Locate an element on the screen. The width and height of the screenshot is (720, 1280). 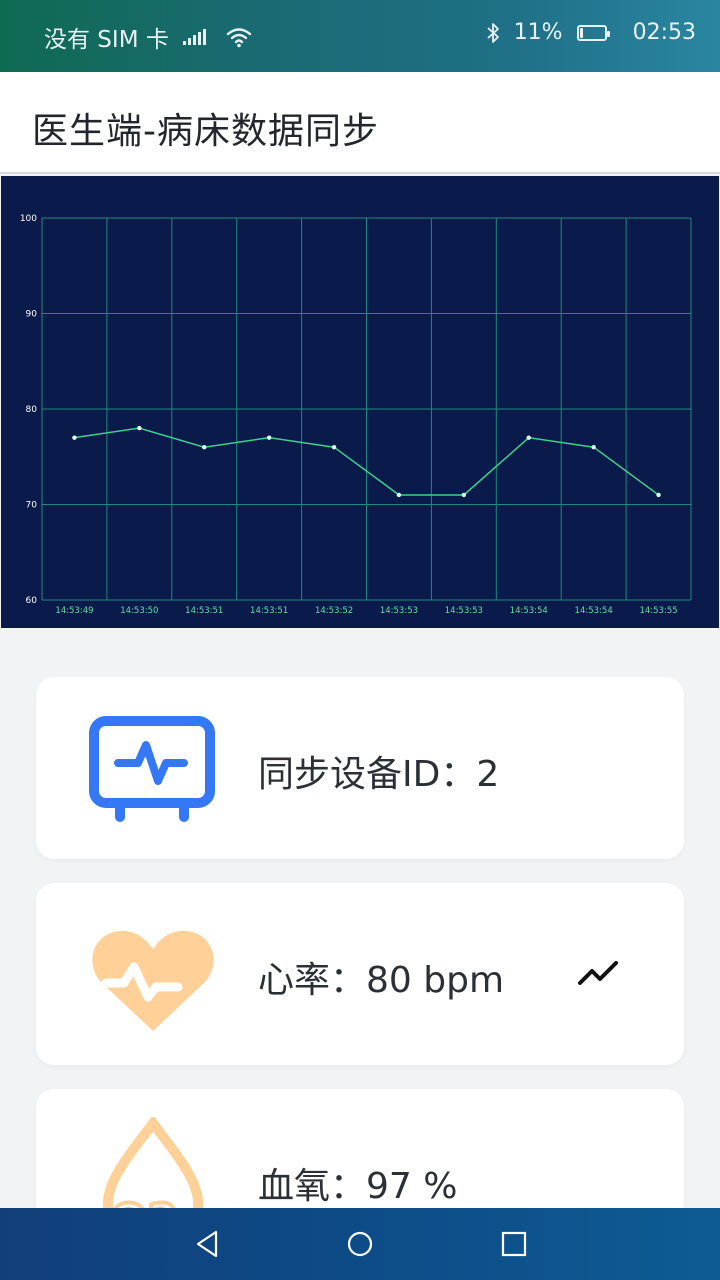
recent-apps-icon is located at coordinates (514, 1244).